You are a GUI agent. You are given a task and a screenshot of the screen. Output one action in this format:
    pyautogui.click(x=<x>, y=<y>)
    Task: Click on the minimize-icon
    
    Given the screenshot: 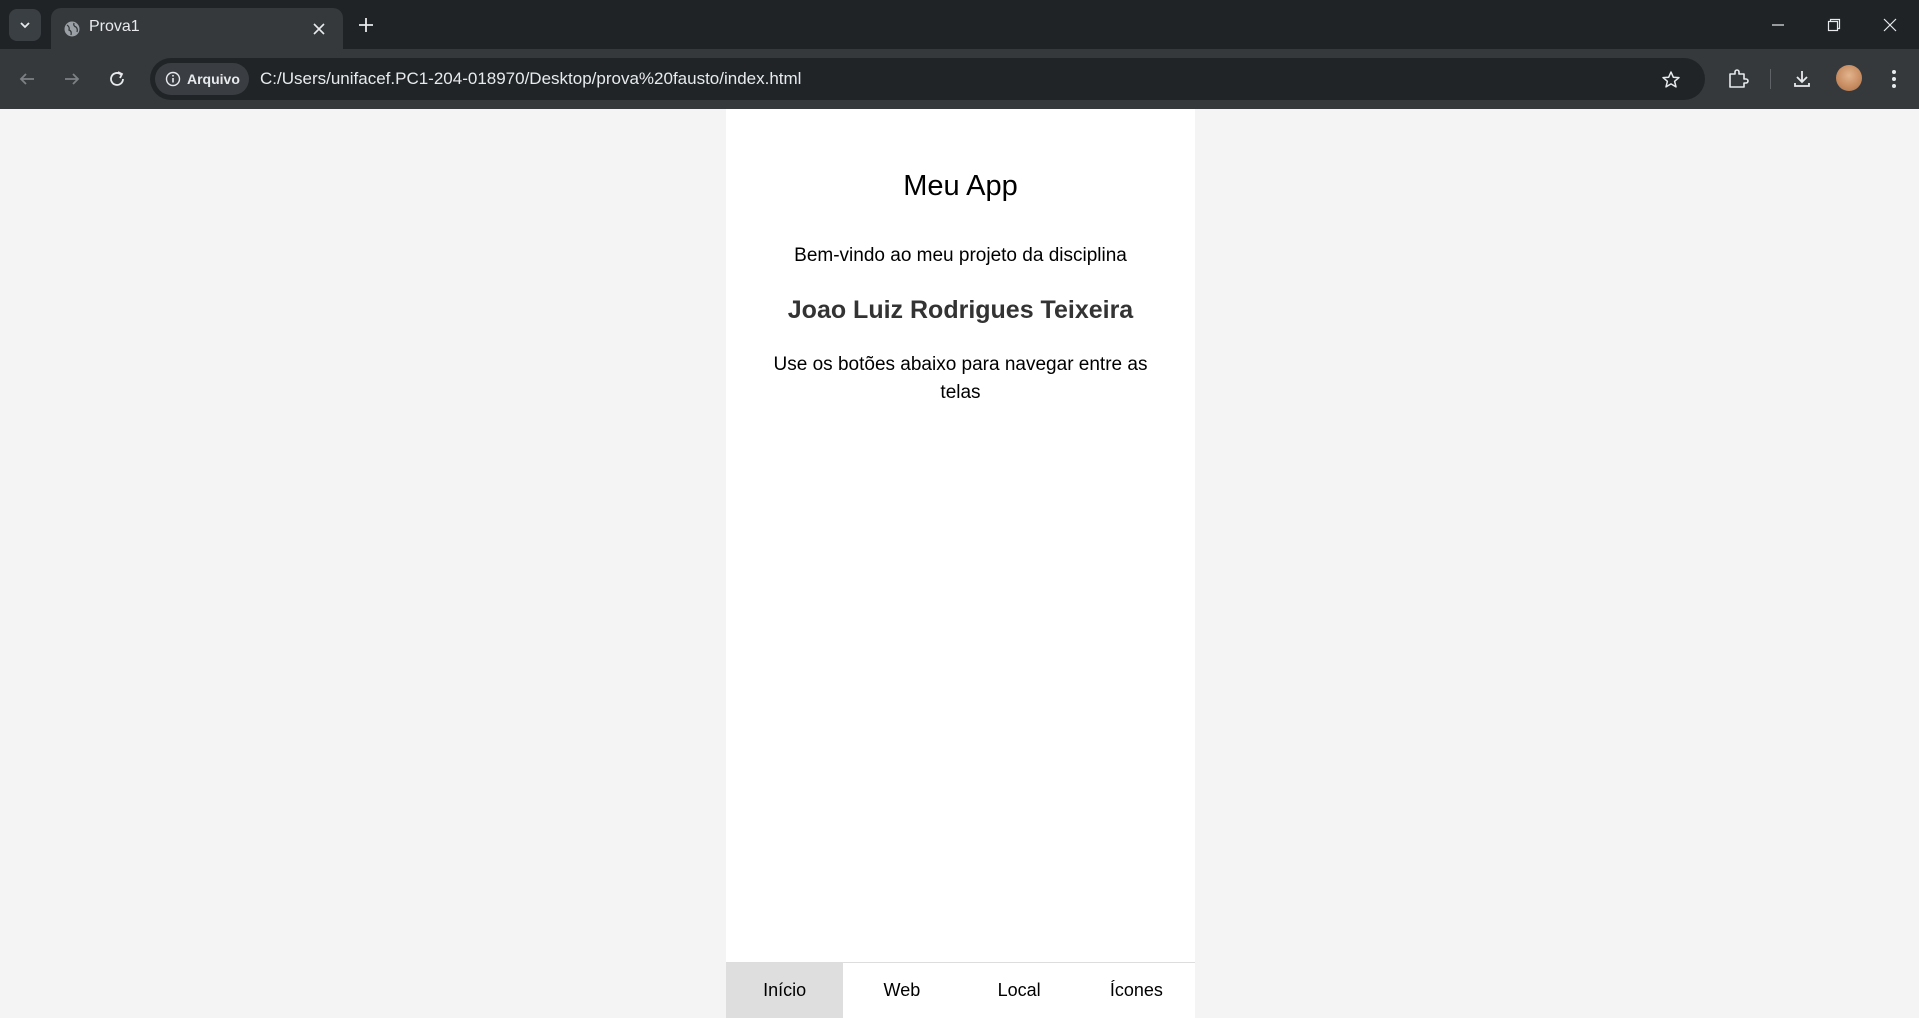 What is the action you would take?
    pyautogui.click(x=1778, y=24)
    